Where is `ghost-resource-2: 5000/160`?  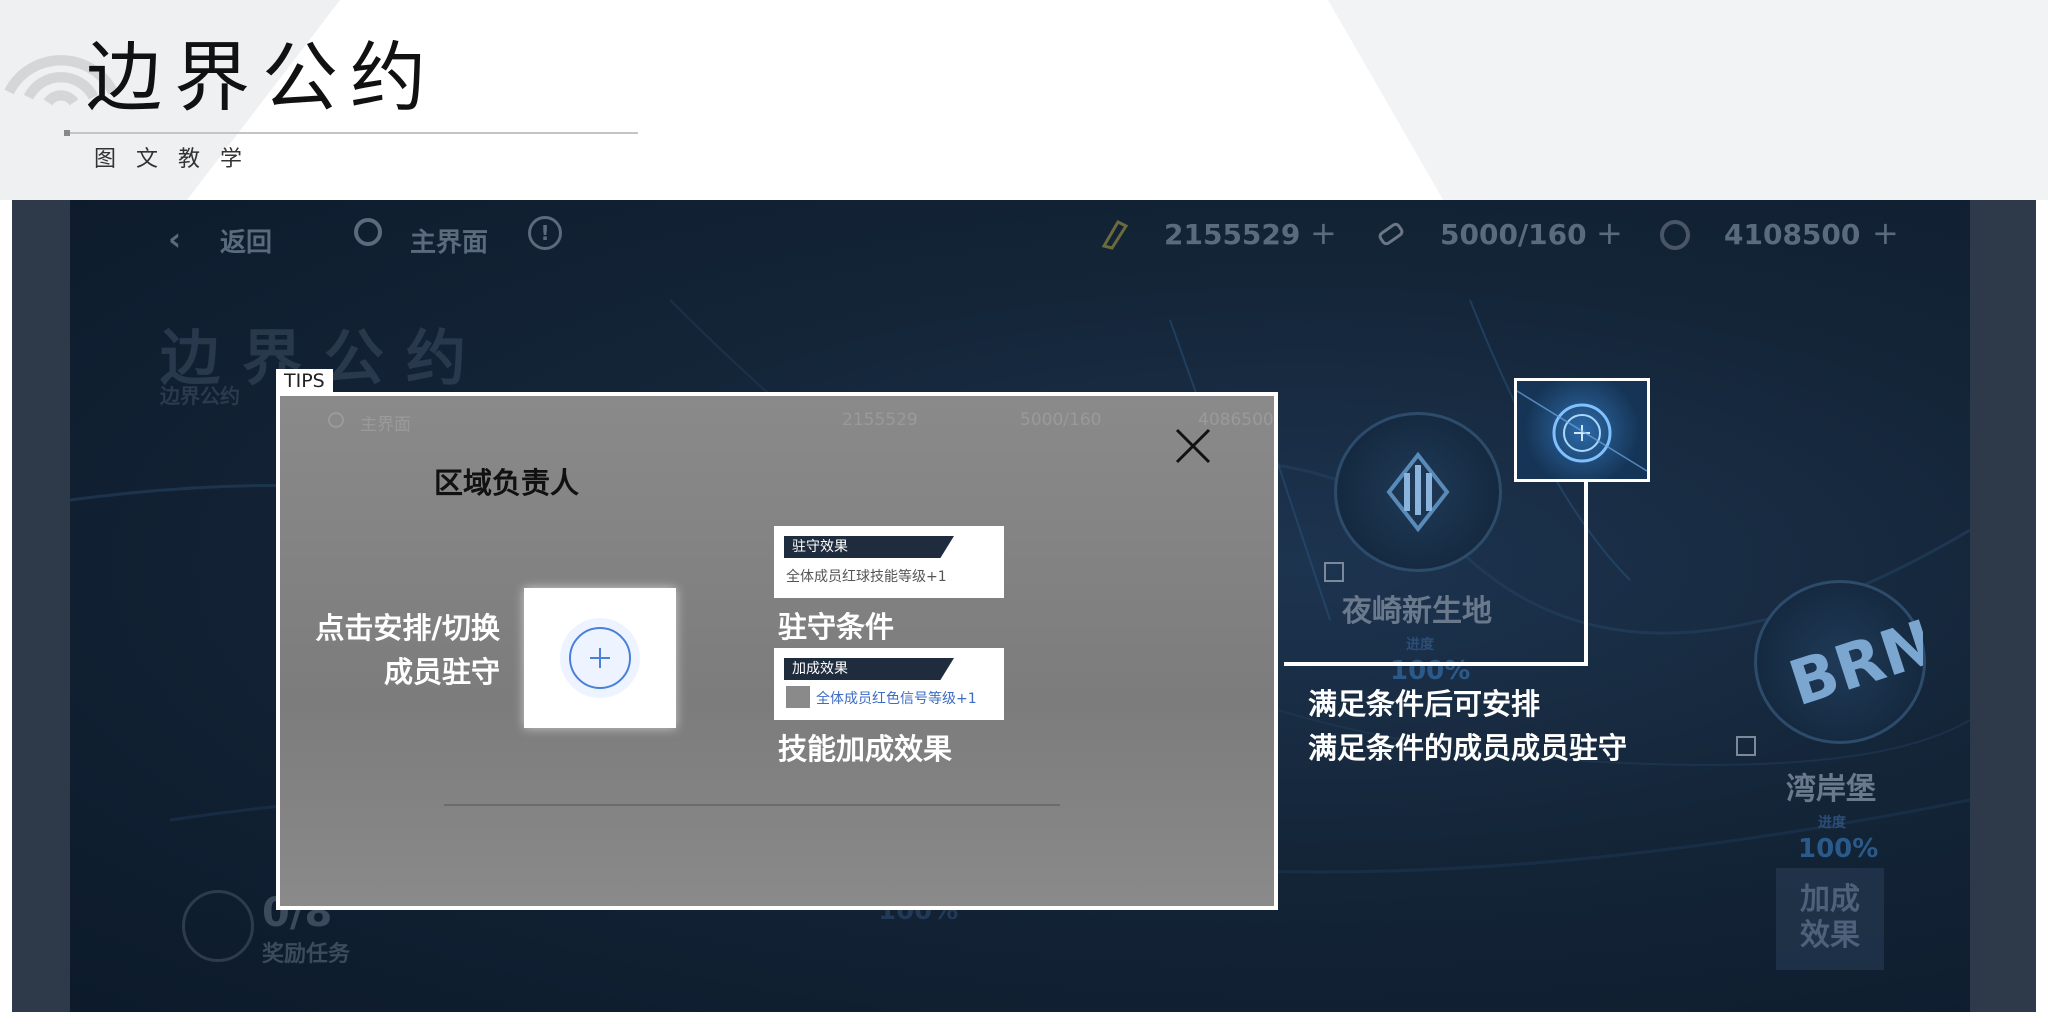
ghost-resource-2: 5000/160 is located at coordinates (1061, 420).